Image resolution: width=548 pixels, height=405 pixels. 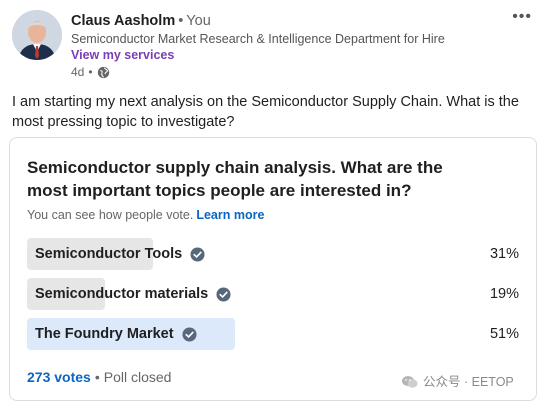 What do you see at coordinates (59, 377) in the screenshot?
I see `poll-votes-link: 273 votes` at bounding box center [59, 377].